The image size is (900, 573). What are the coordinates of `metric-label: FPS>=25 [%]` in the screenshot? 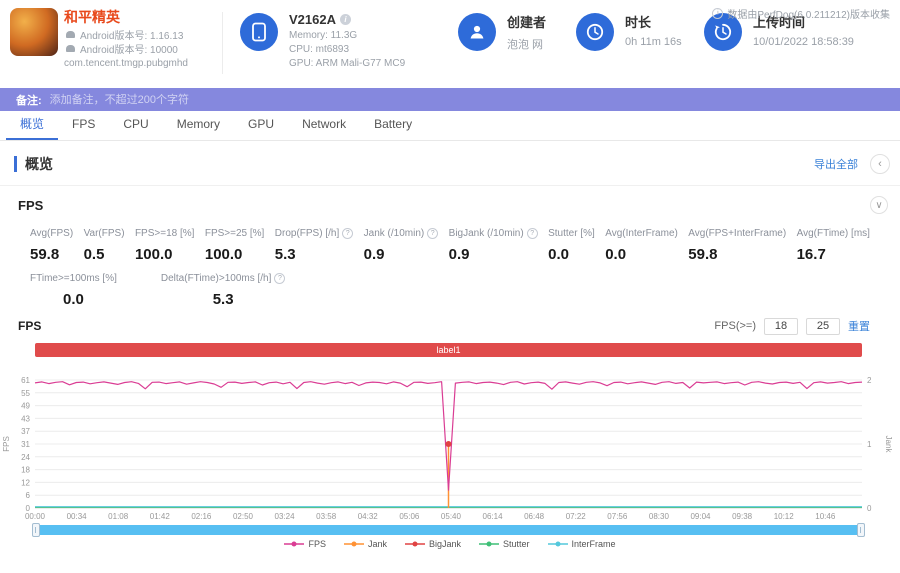 It's located at (234, 233).